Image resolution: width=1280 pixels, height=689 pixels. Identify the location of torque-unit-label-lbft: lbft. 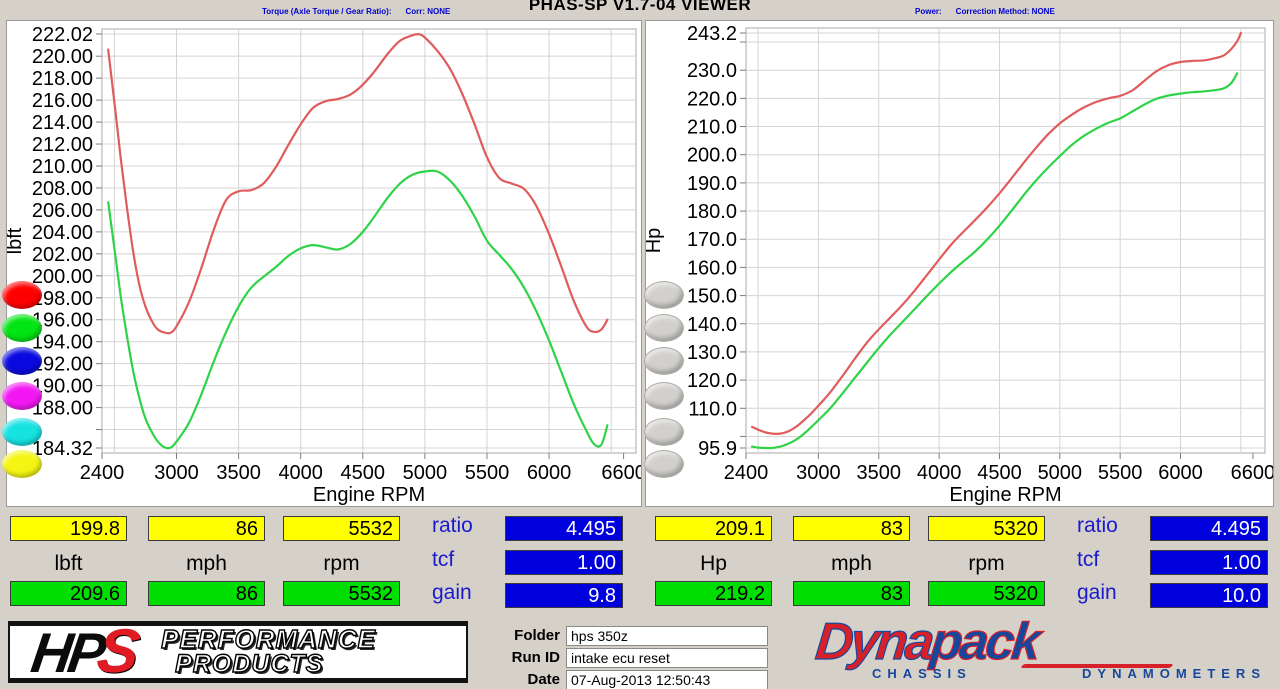
(68, 563).